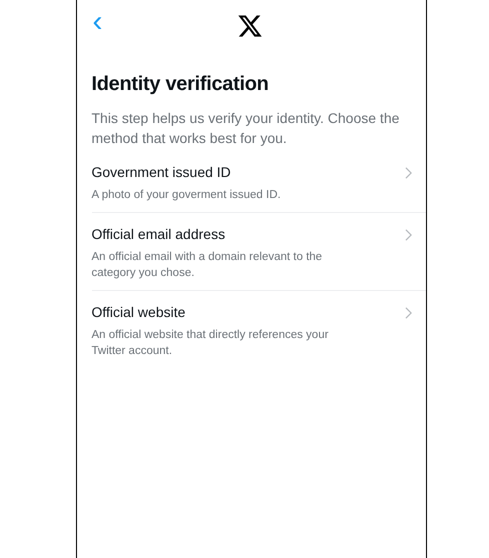 Image resolution: width=489 pixels, height=558 pixels. Describe the element at coordinates (162, 172) in the screenshot. I see `option-title: Government issued ID` at that location.